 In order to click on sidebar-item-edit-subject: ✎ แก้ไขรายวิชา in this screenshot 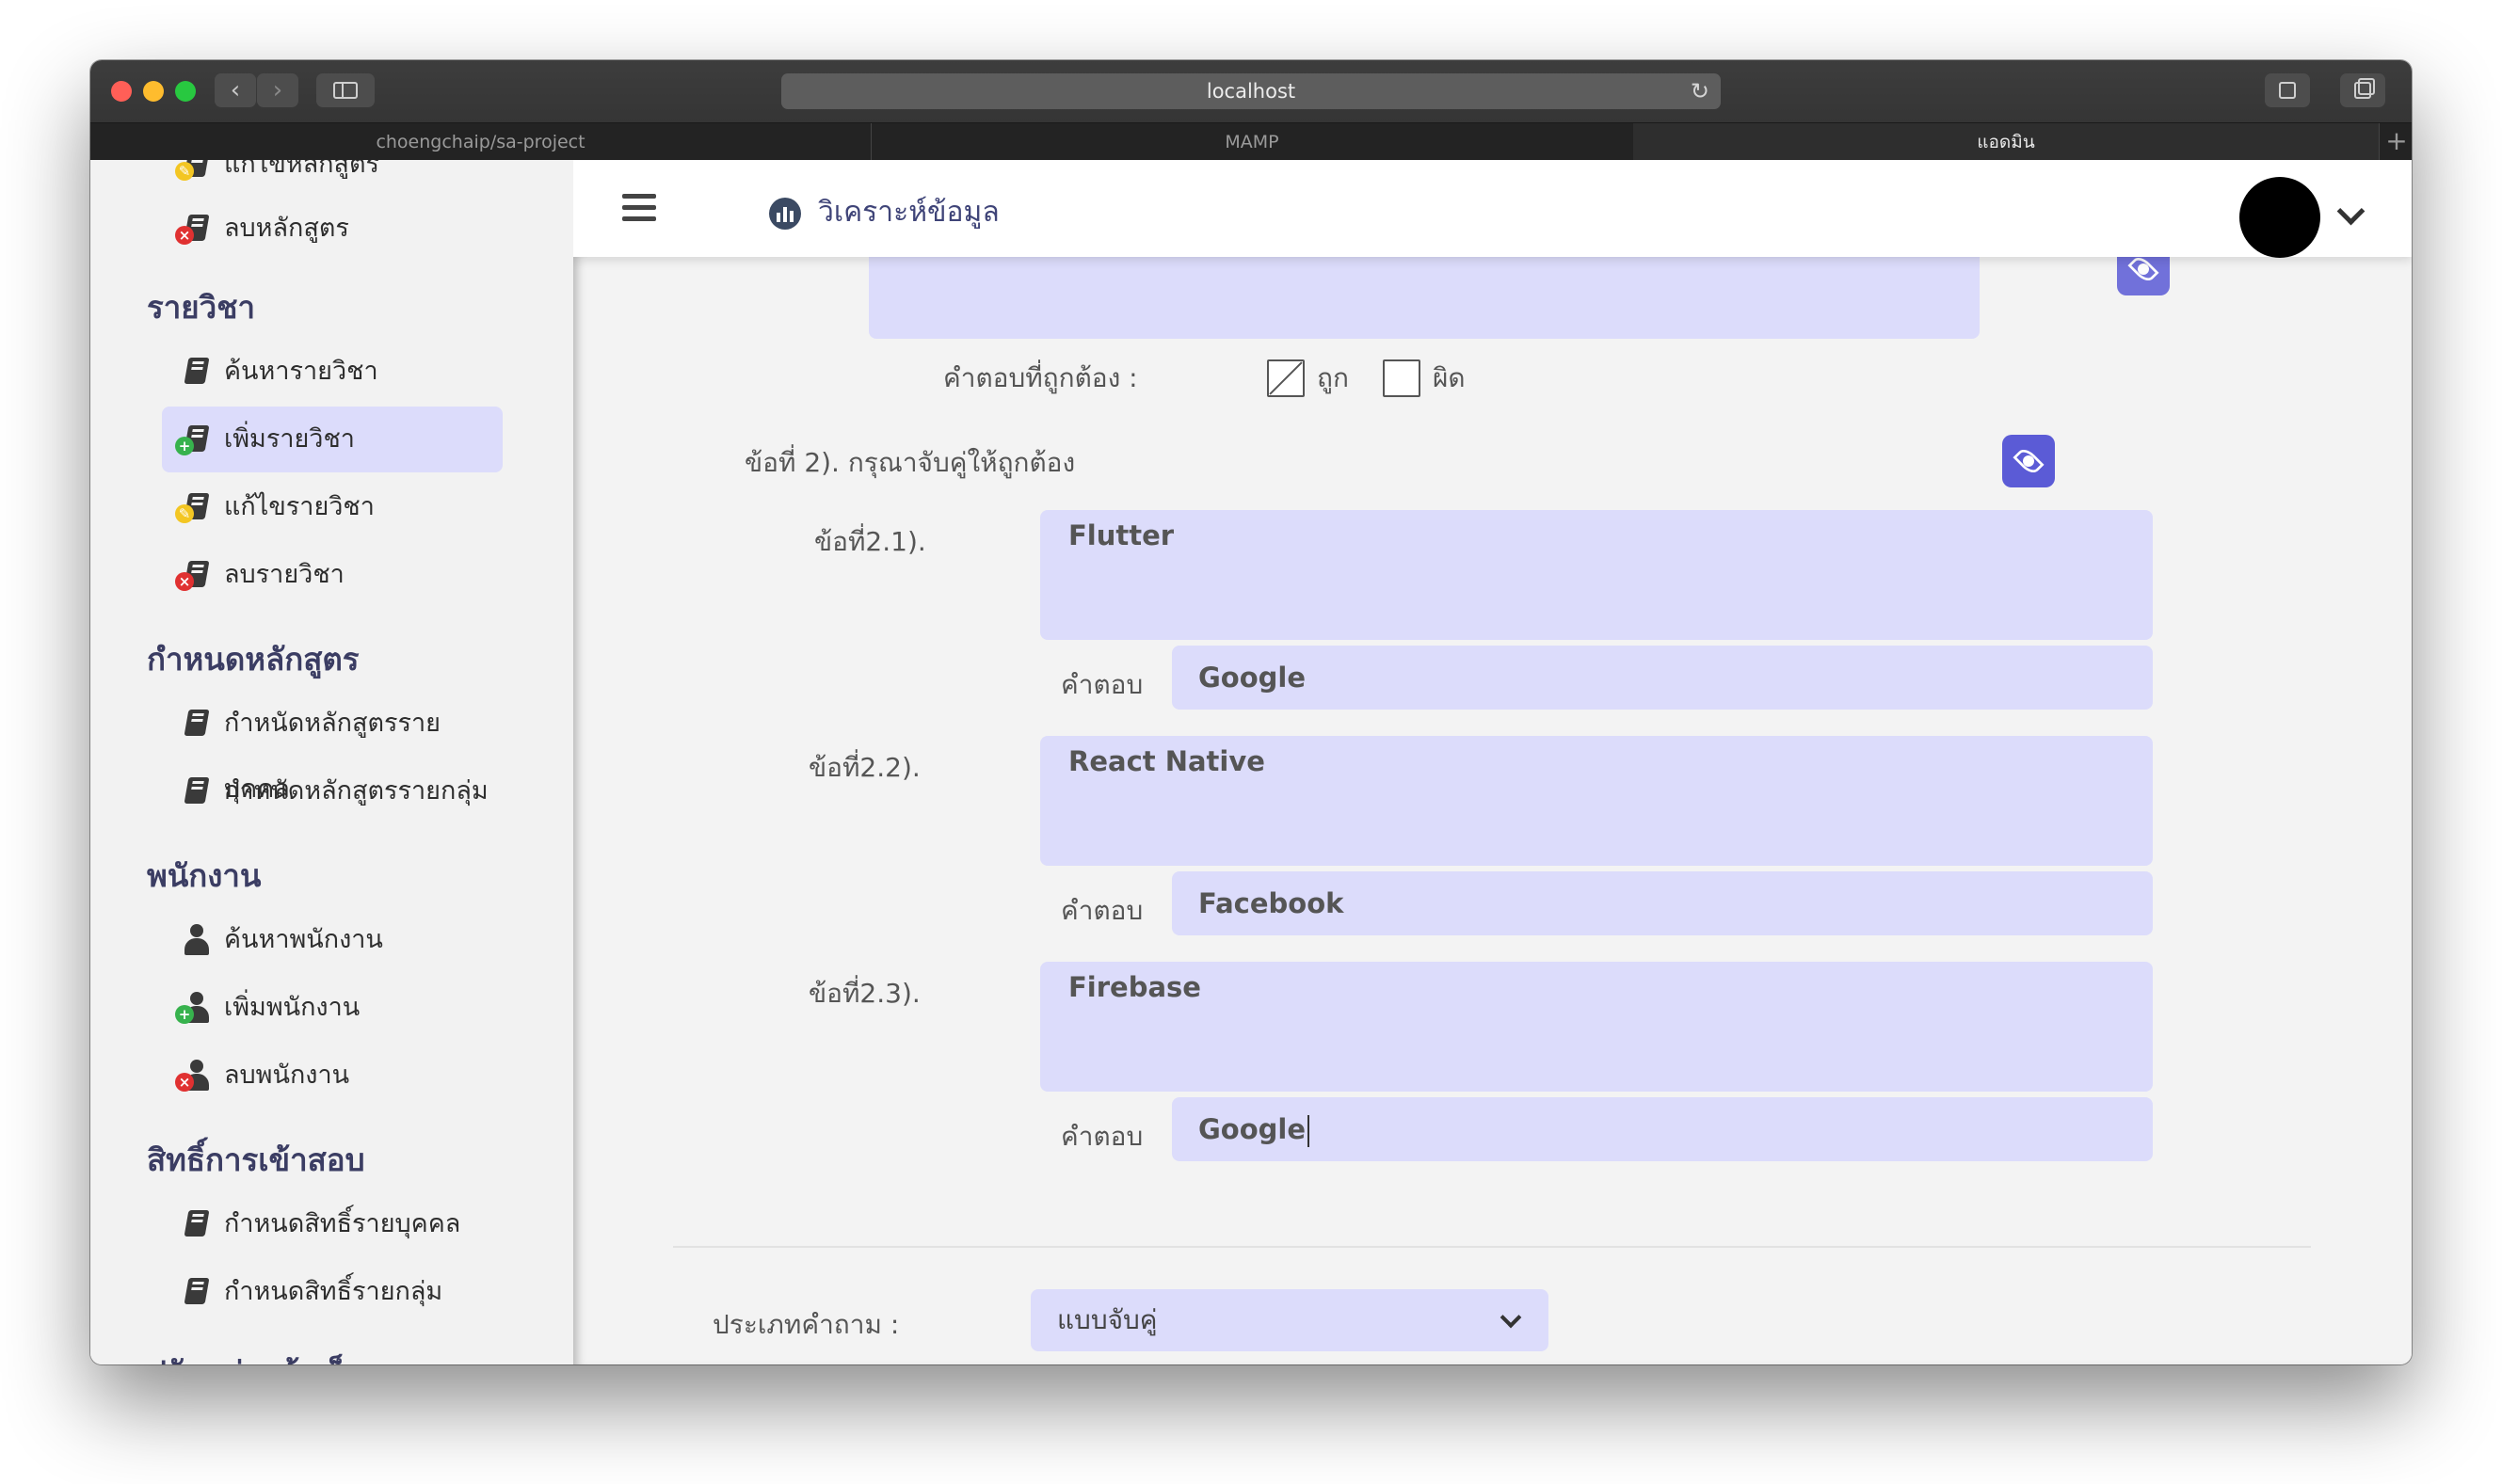, I will do `click(333, 507)`.